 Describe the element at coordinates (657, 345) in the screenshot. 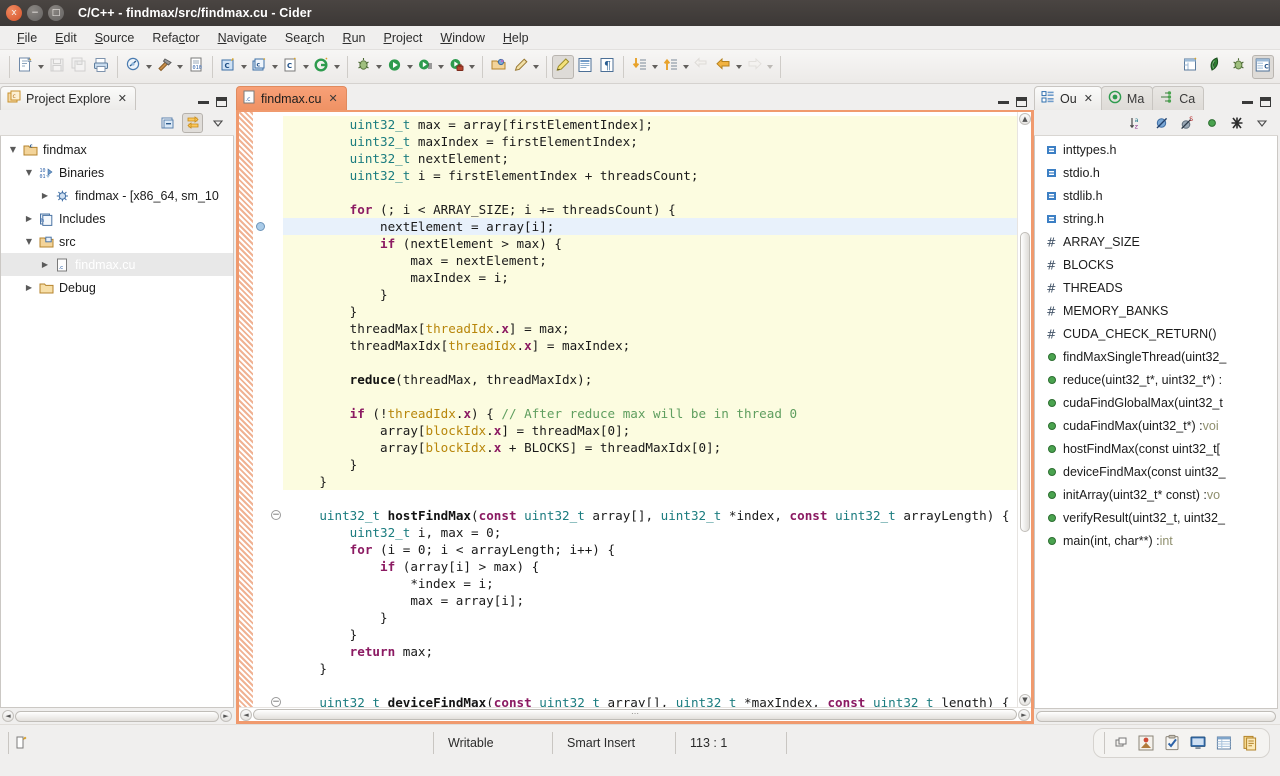

I see `code-line: threadMaxIdx[threadIdx.x] = maxIndex;` at that location.